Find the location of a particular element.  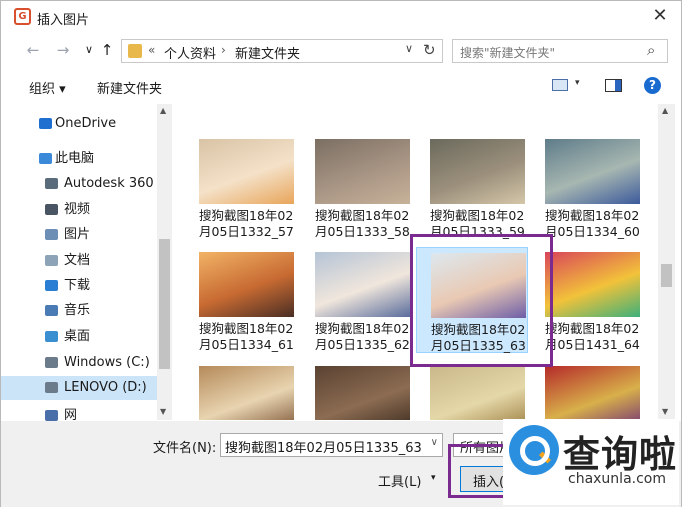

close-button: ✕ is located at coordinates (660, 17).